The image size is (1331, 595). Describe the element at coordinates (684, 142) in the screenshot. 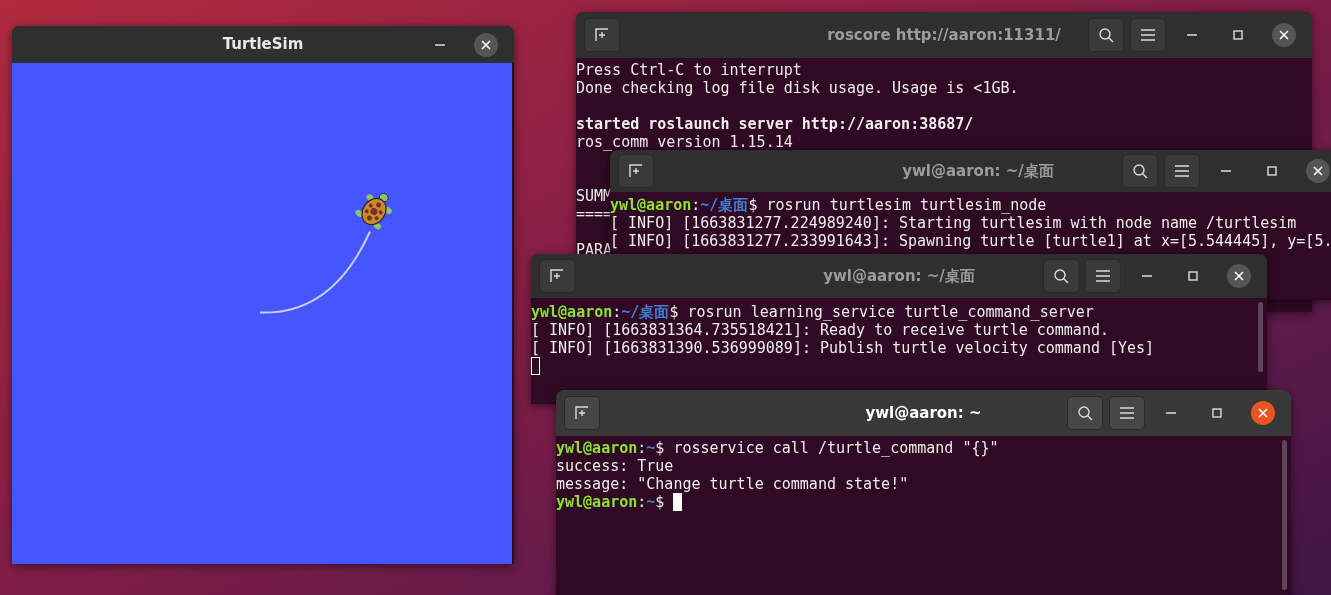

I see `terminal-text: ros_comm version 1.15.14` at that location.